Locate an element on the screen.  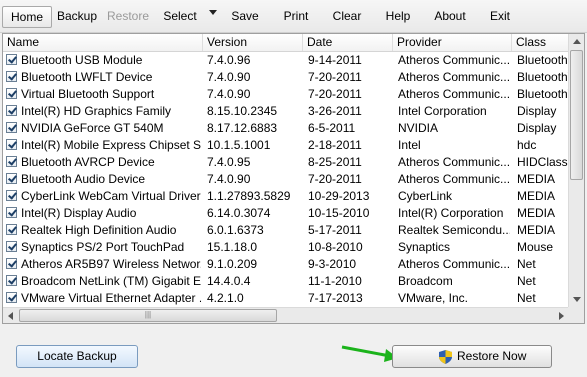
select-button: Select is located at coordinates (180, 16).